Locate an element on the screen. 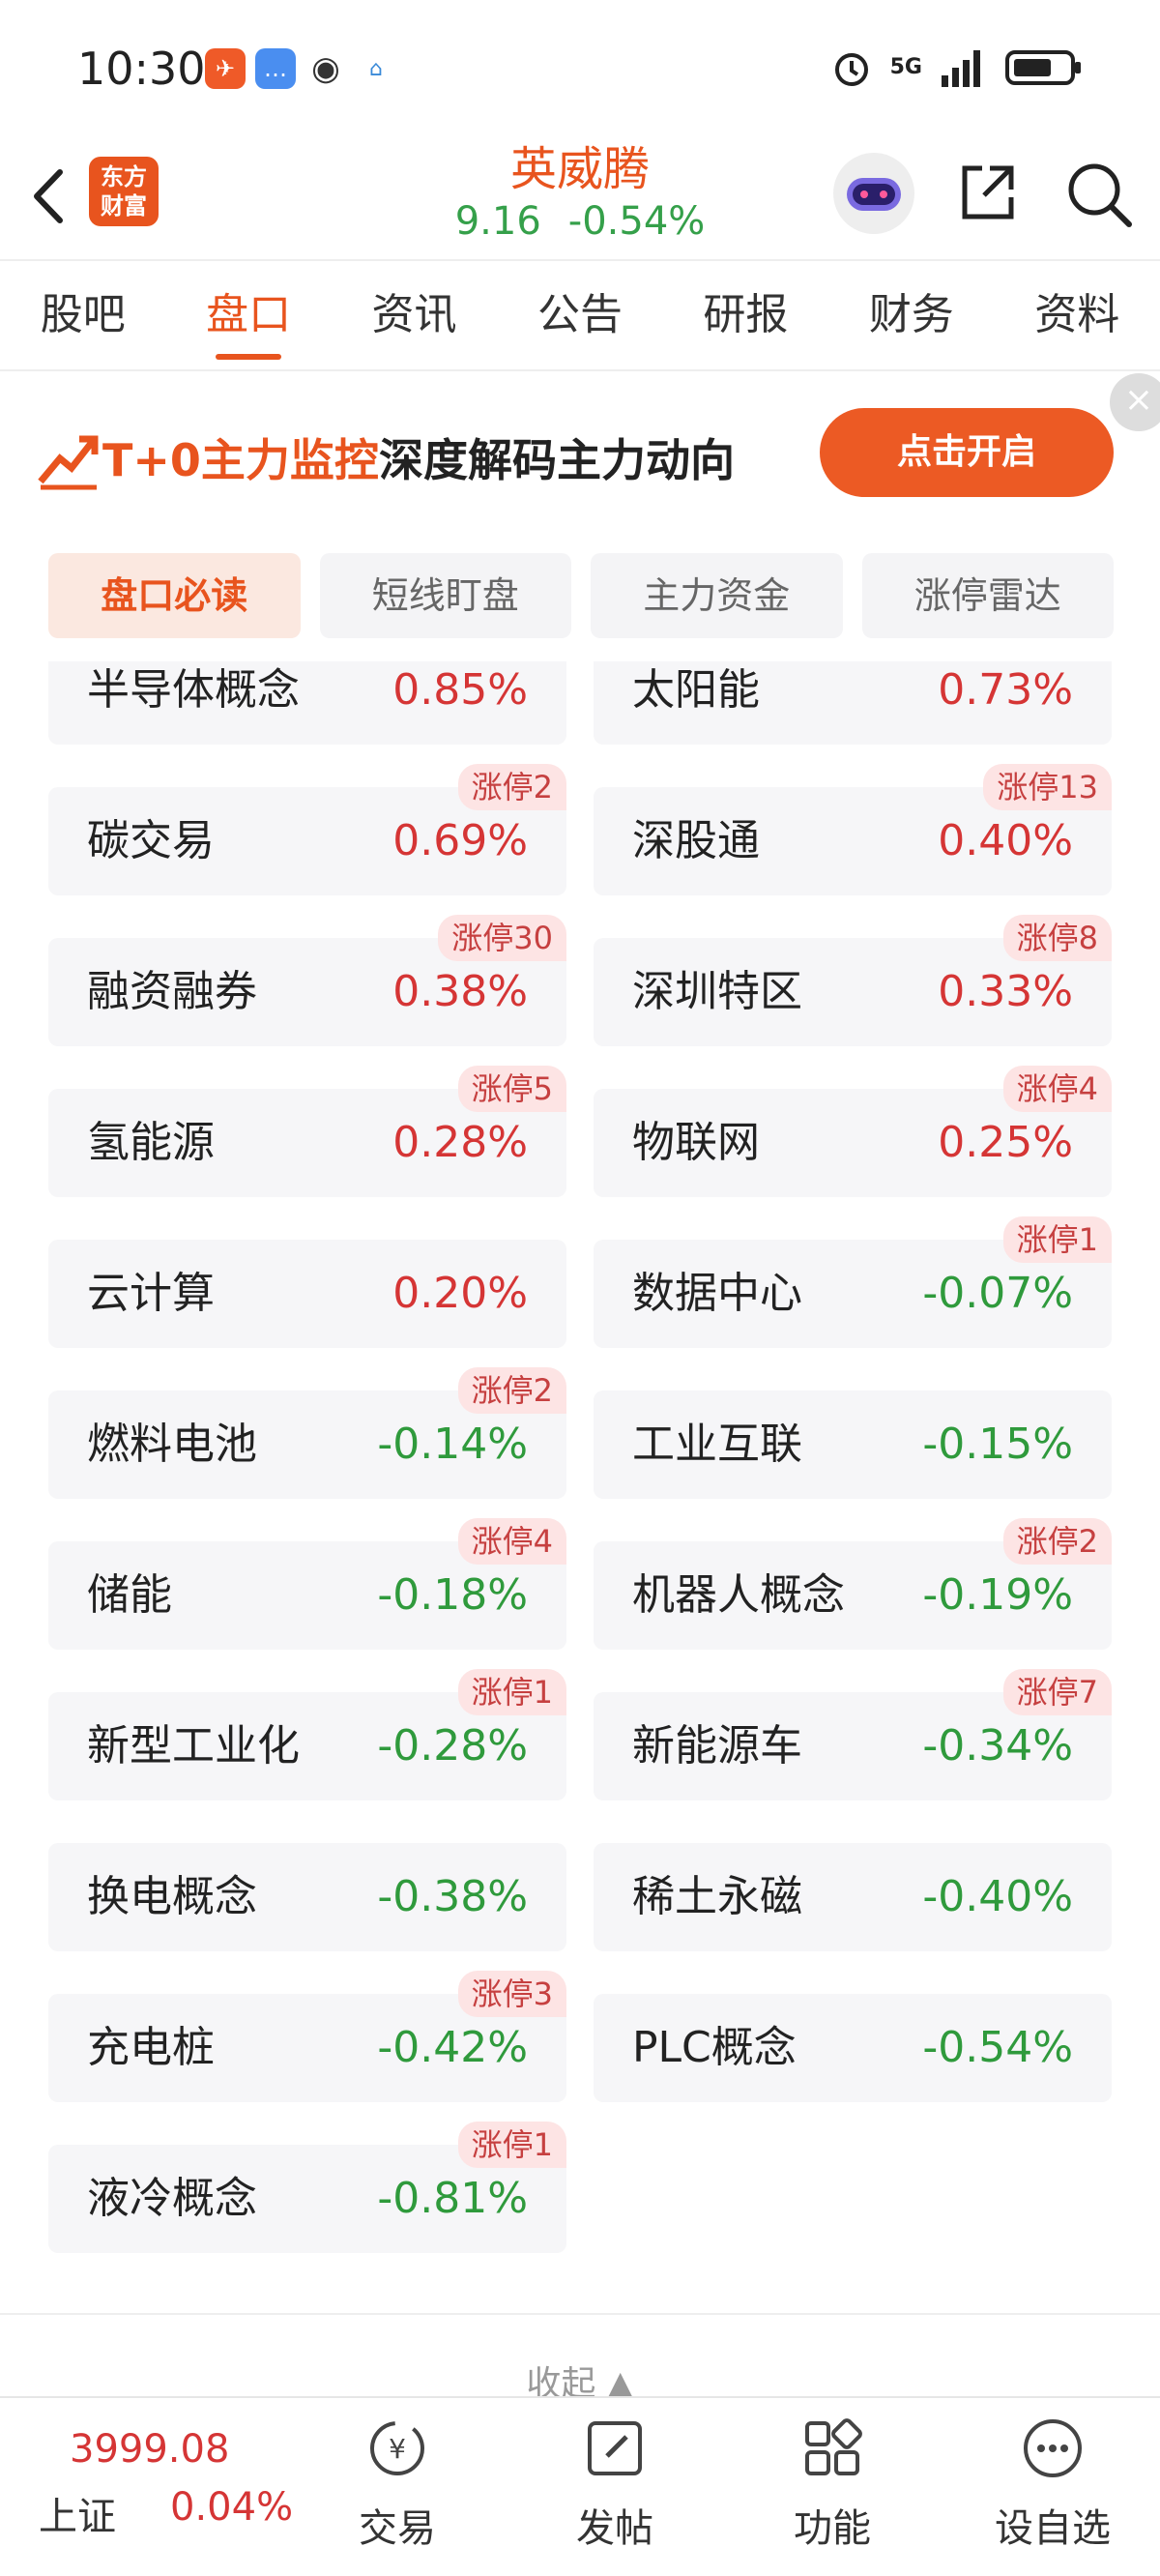 The image size is (1160, 2576). concept-cell: 云计算 0.20% is located at coordinates (307, 1294).